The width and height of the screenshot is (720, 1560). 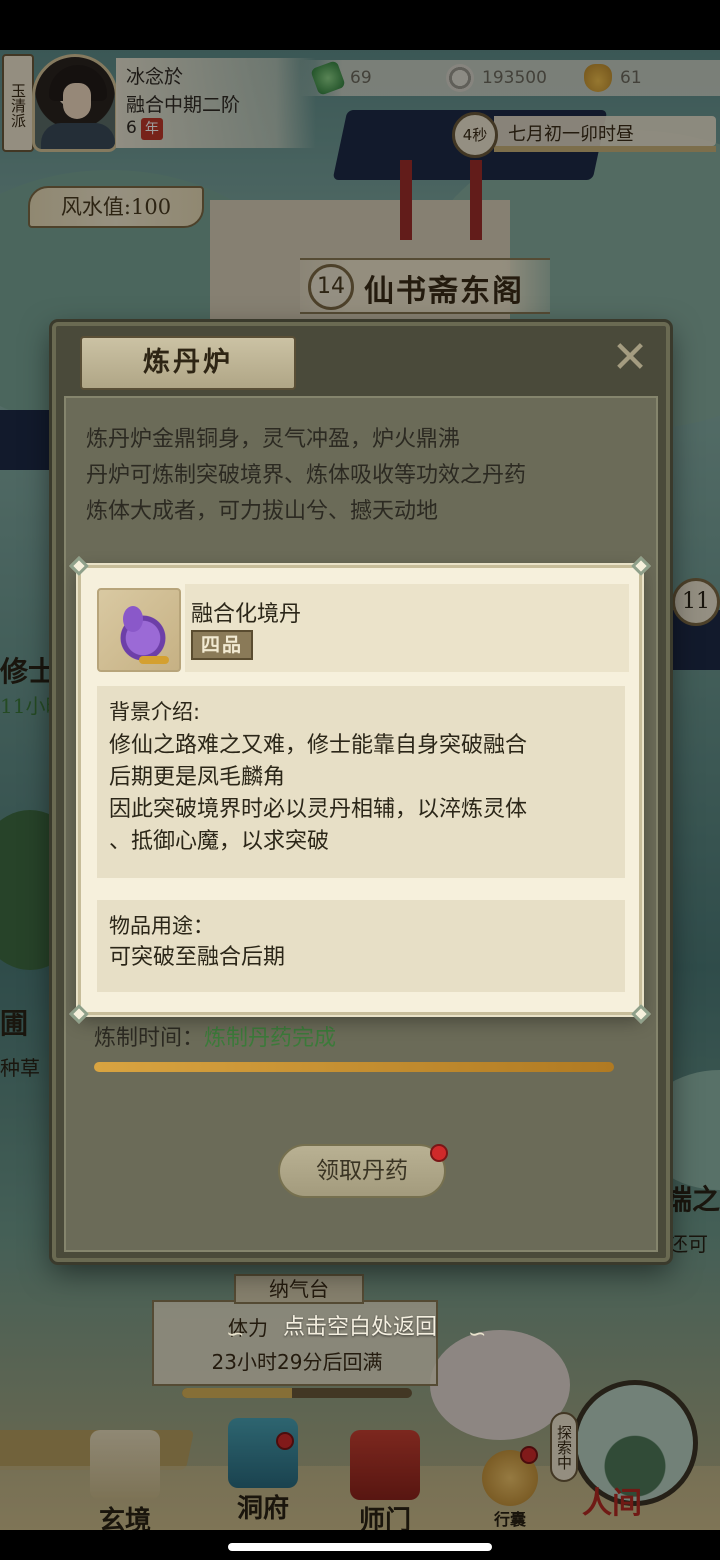 I want to click on craft-status: 炼制丹药完成, so click(x=270, y=1038).